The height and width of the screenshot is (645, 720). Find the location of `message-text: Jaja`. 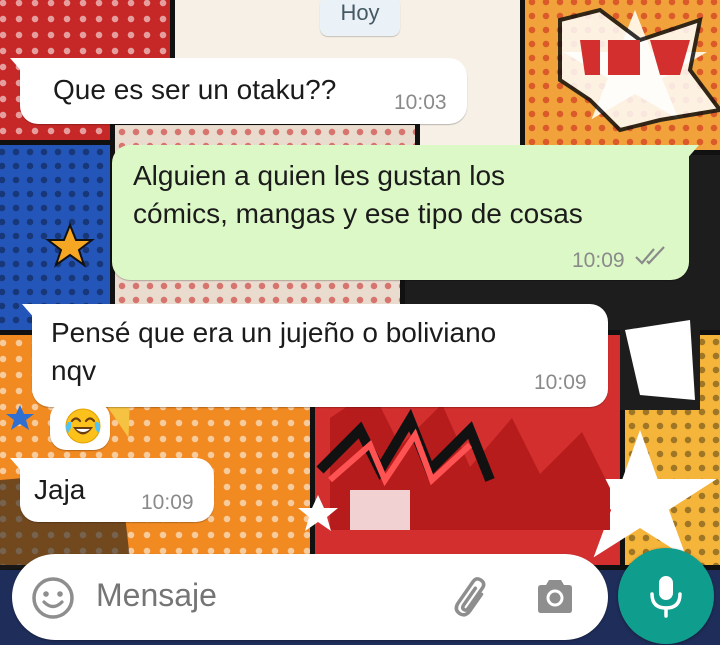

message-text: Jaja is located at coordinates (60, 489).